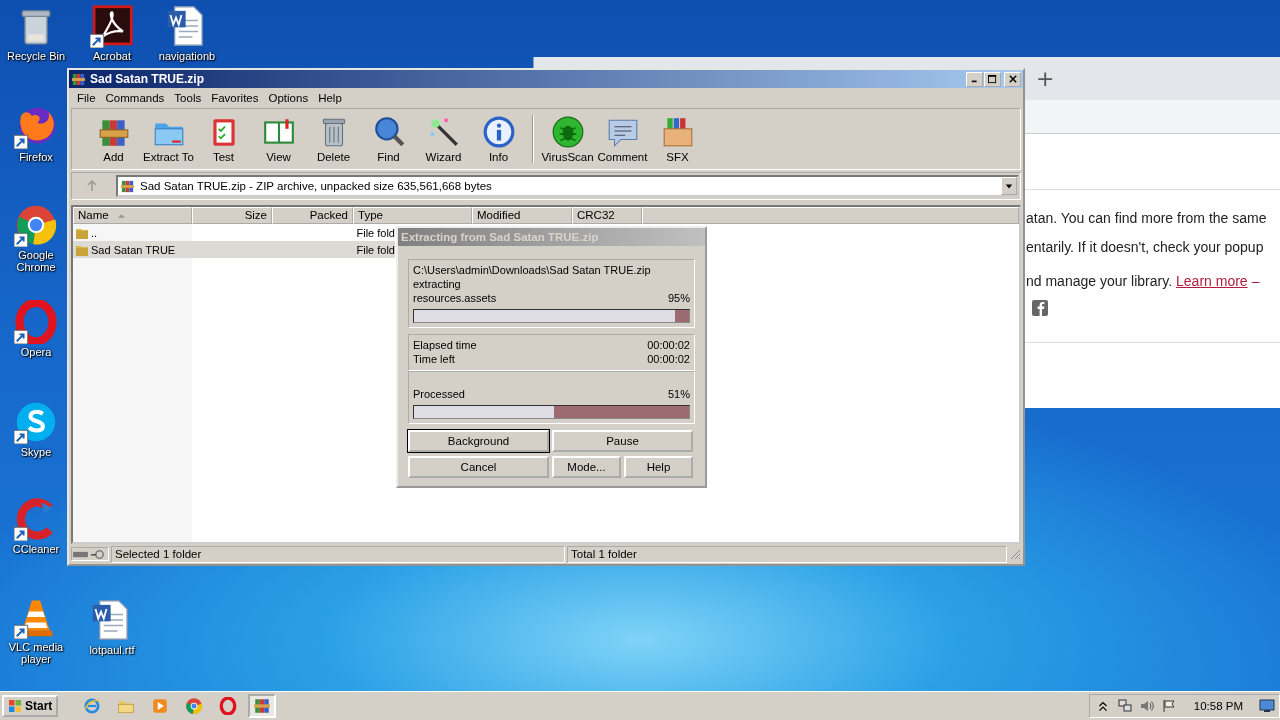 The height and width of the screenshot is (720, 1280). What do you see at coordinates (330, 98) in the screenshot?
I see `menu-item: Help` at bounding box center [330, 98].